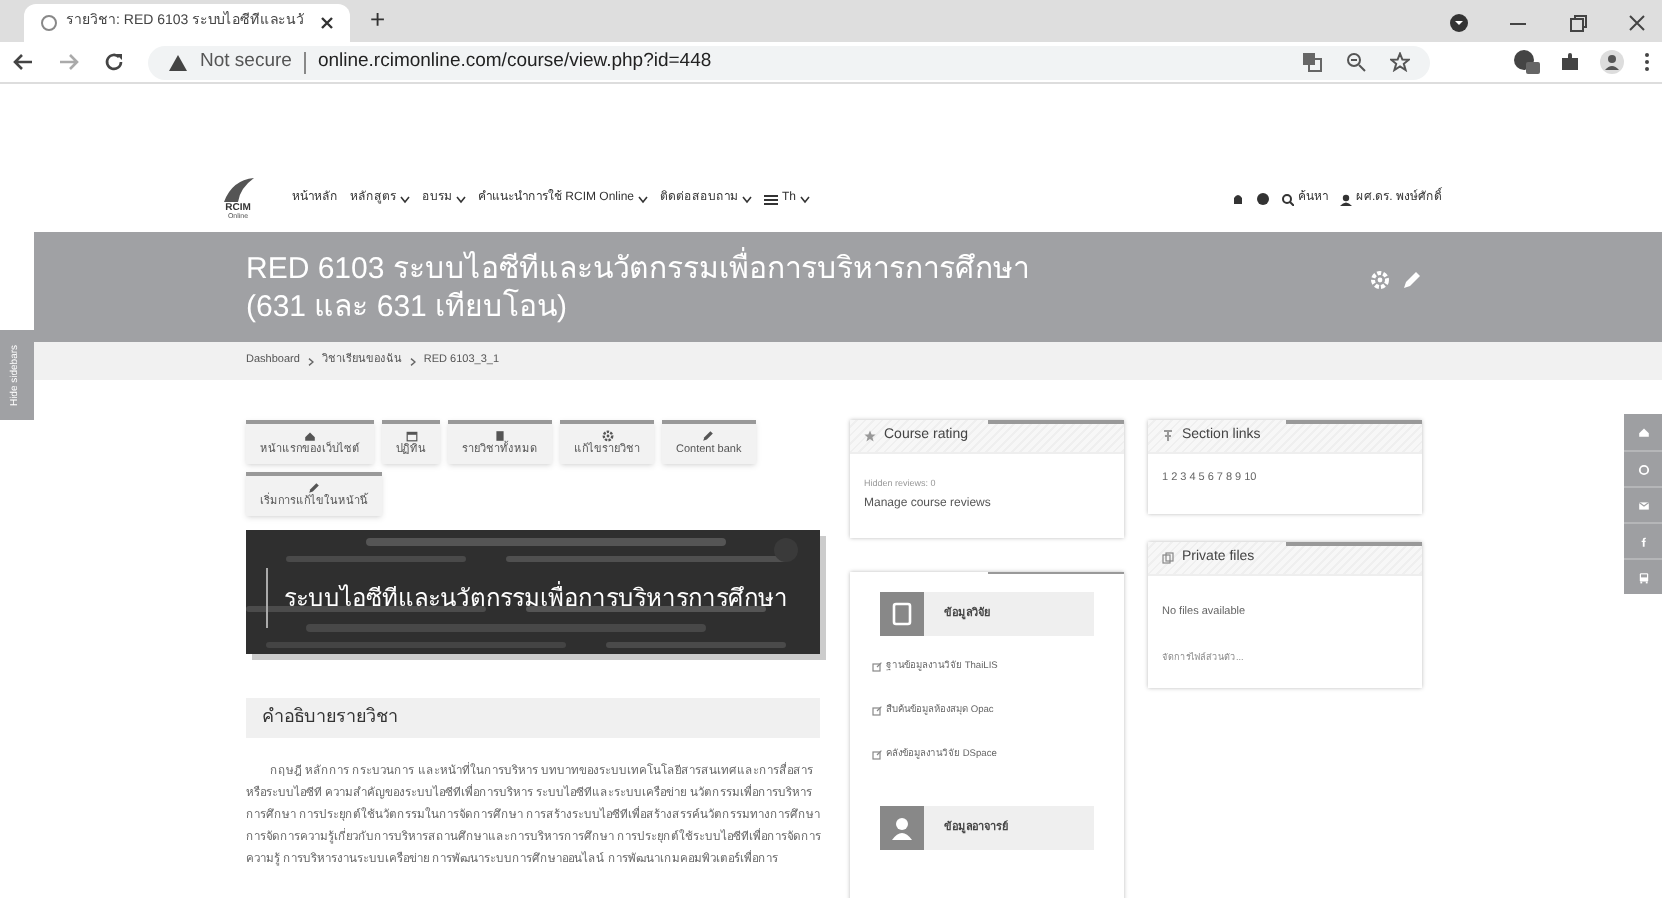 The image size is (1662, 898). Describe the element at coordinates (411, 435) in the screenshot. I see `calendar-icon` at that location.